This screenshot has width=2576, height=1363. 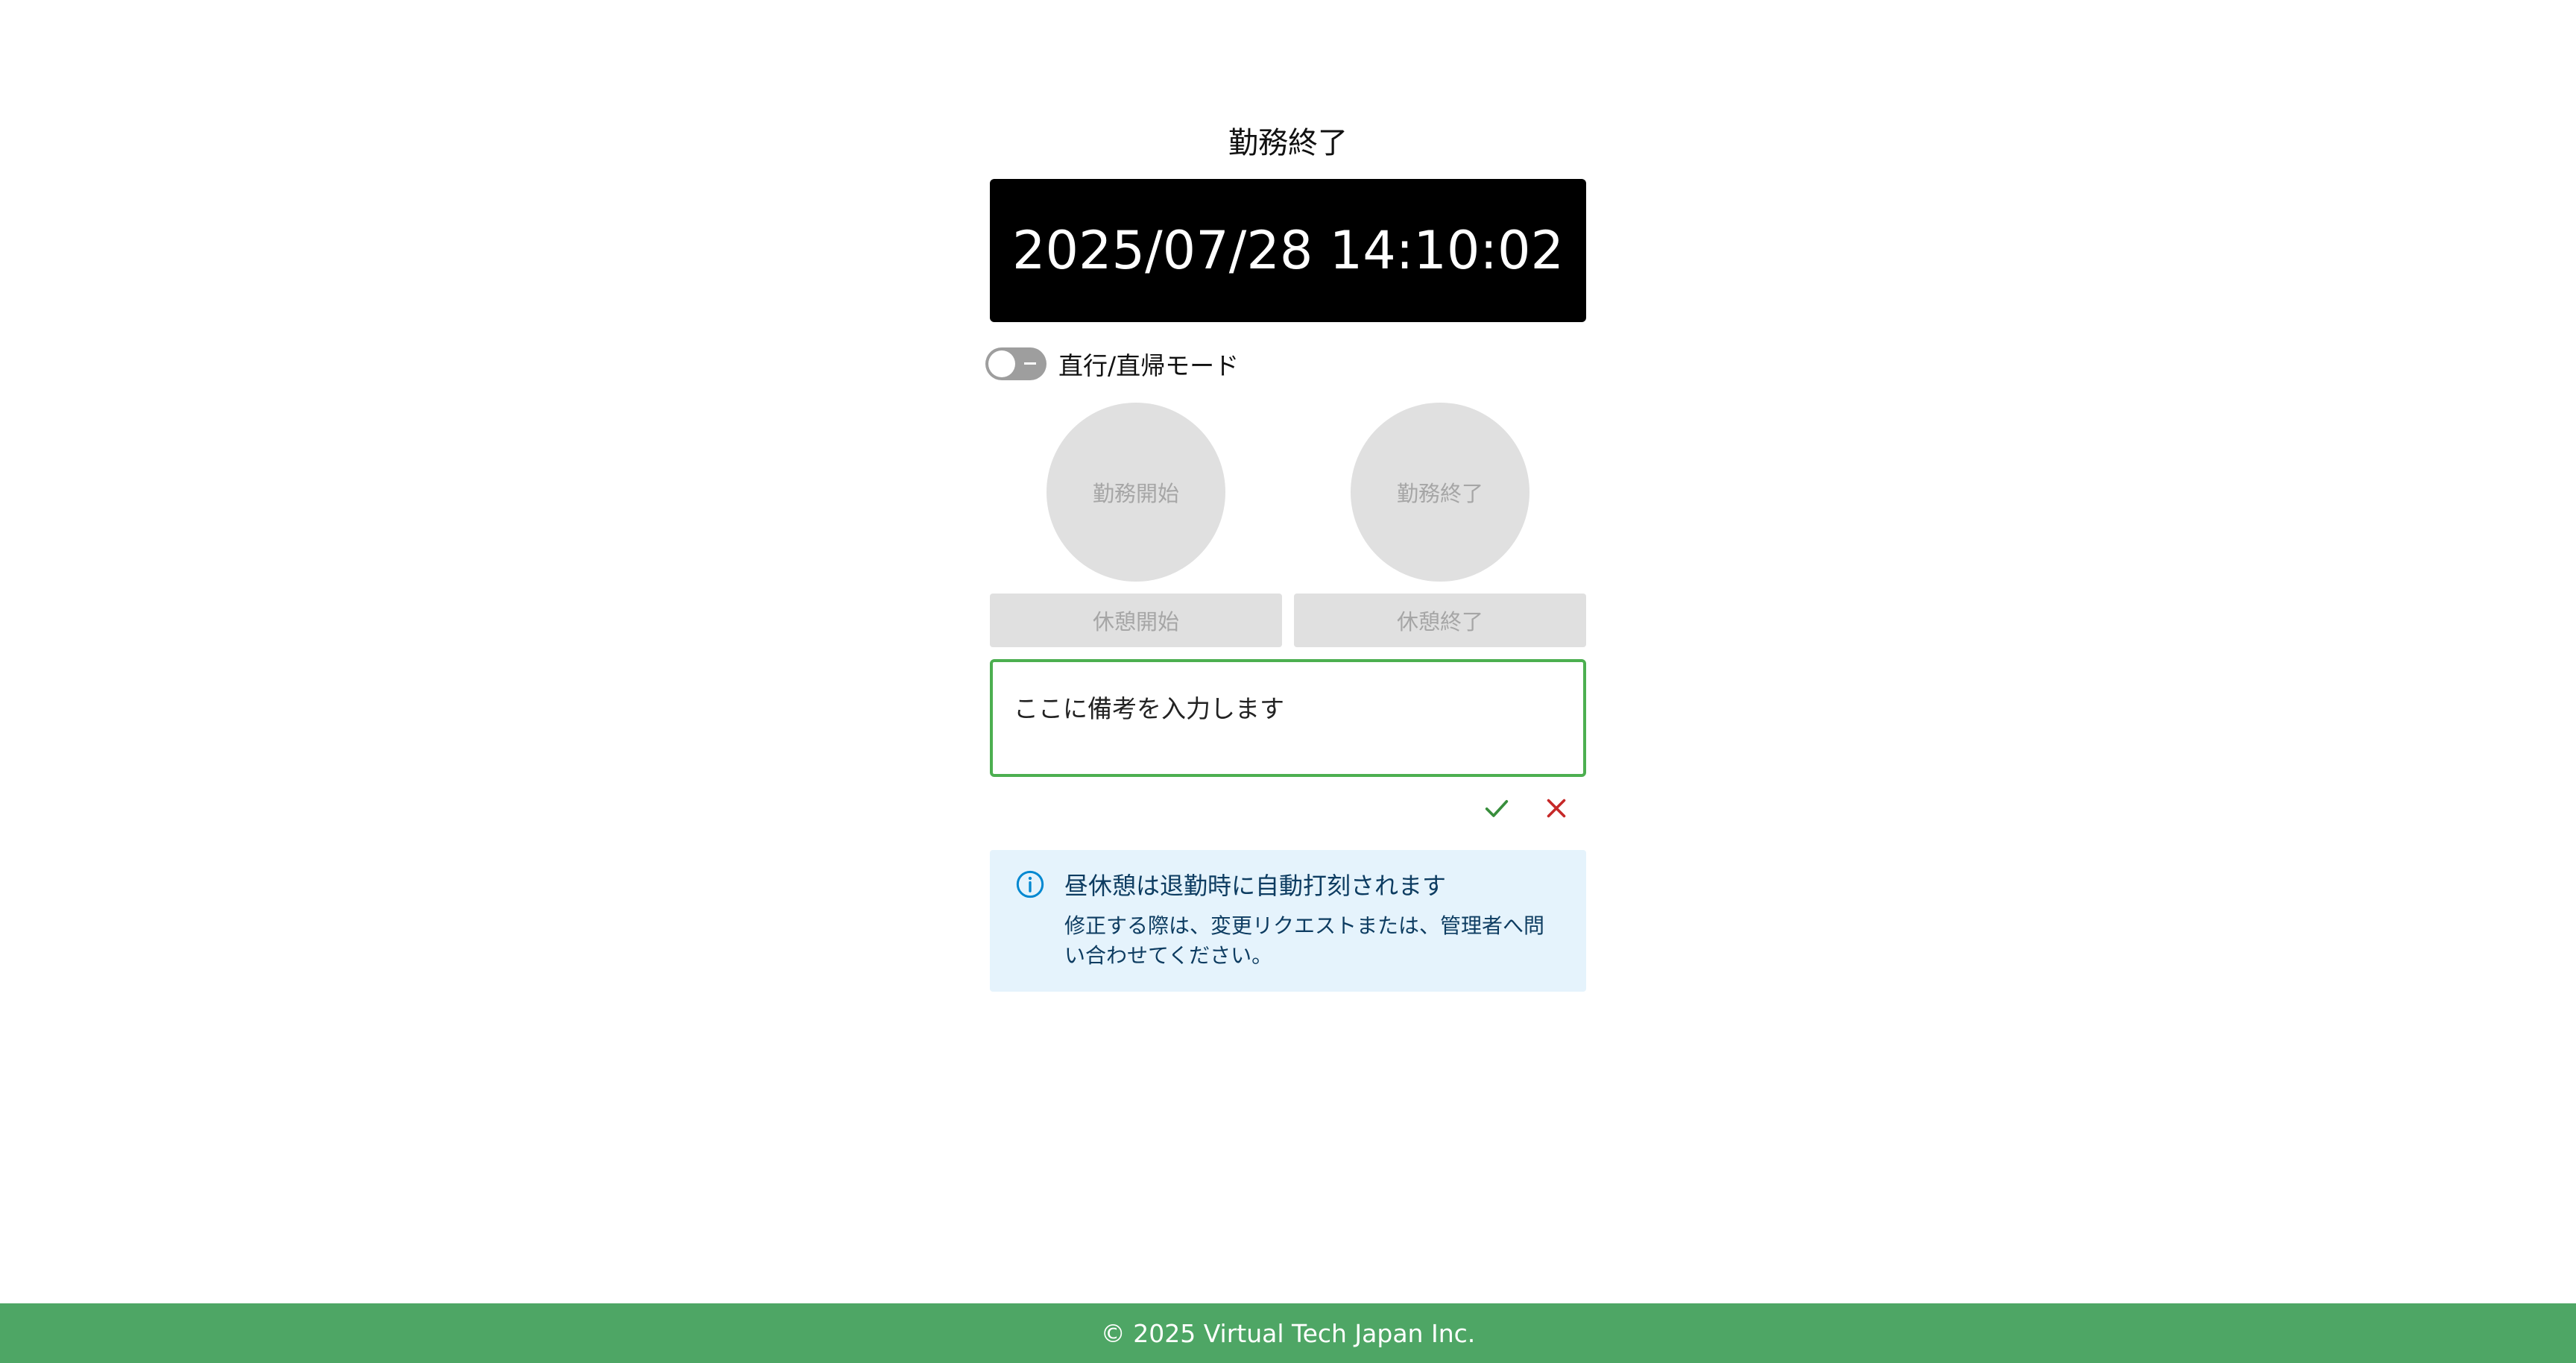 I want to click on confirm-note-button, so click(x=1497, y=808).